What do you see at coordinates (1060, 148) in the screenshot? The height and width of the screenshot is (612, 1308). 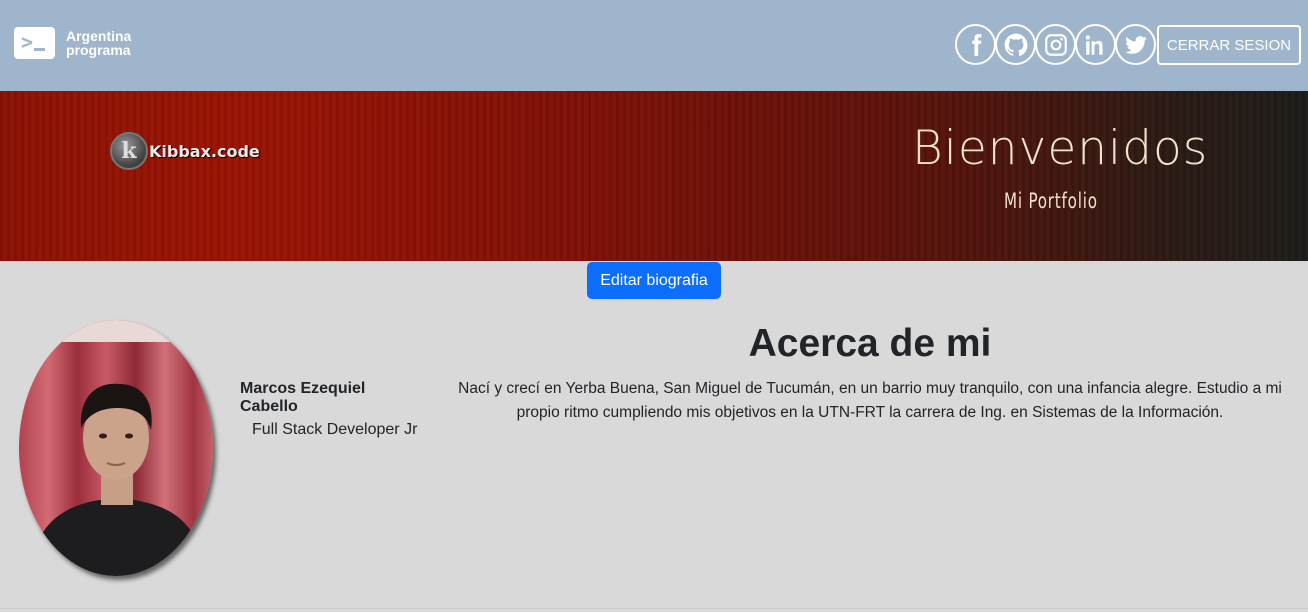 I see `banner-title: Bienvenidos` at bounding box center [1060, 148].